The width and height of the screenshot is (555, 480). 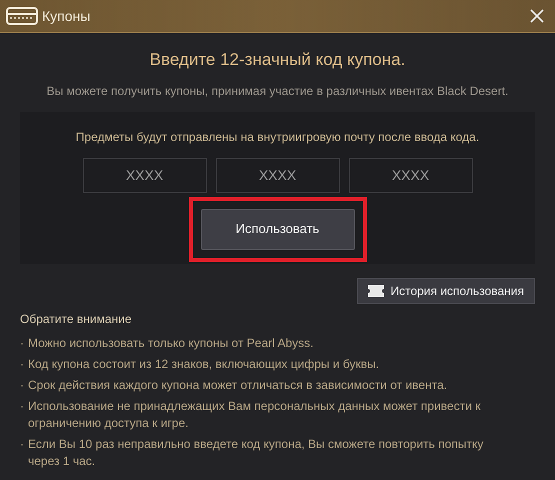 I want to click on window-title: Купоны, so click(x=66, y=16).